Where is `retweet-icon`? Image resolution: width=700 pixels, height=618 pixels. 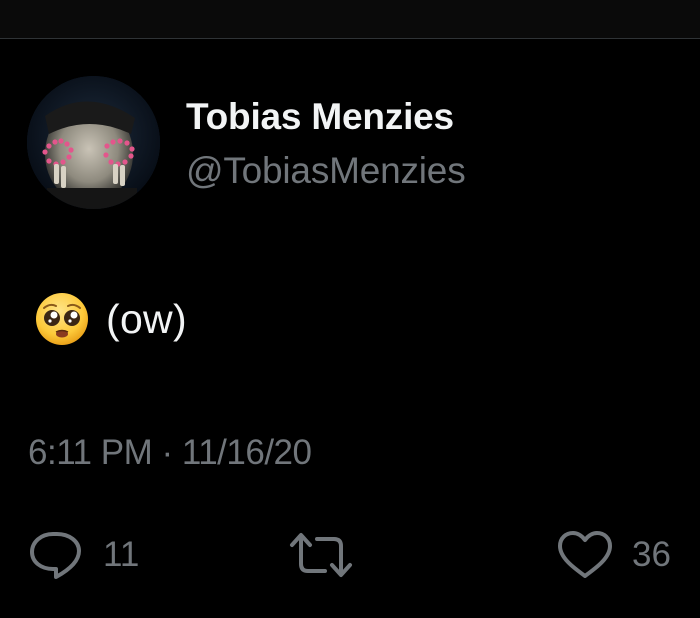 retweet-icon is located at coordinates (321, 555).